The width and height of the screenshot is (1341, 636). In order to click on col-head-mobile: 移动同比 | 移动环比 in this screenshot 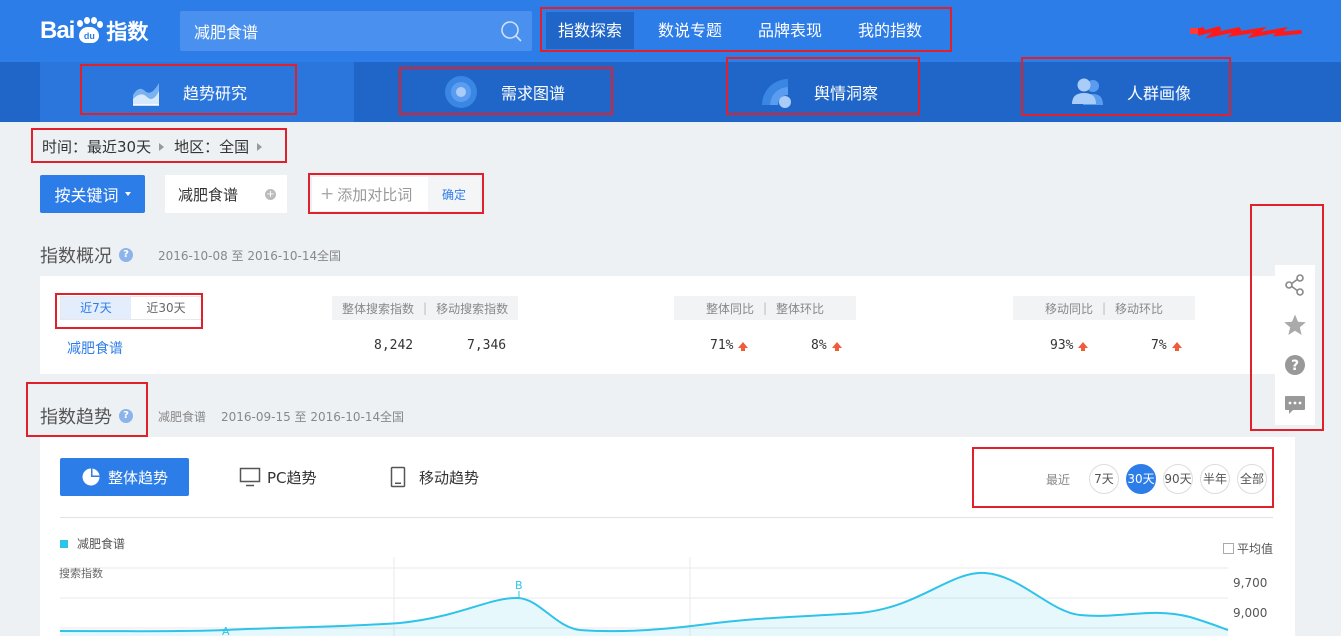, I will do `click(1104, 308)`.